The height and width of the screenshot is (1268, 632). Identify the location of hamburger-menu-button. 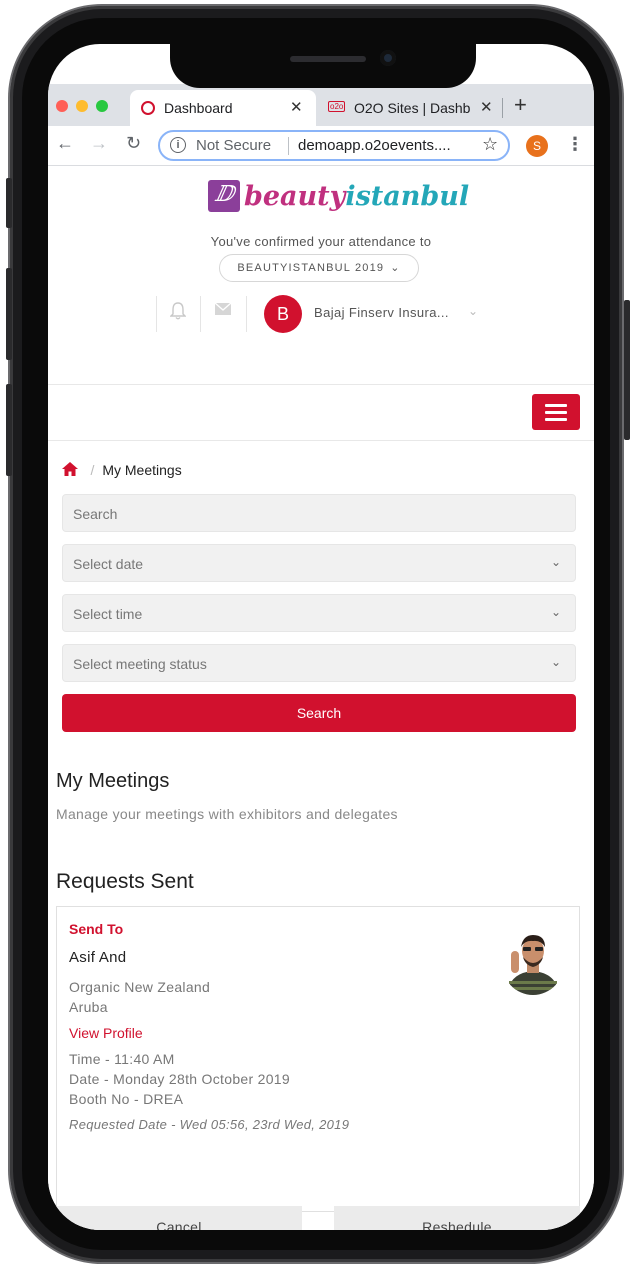
(556, 412).